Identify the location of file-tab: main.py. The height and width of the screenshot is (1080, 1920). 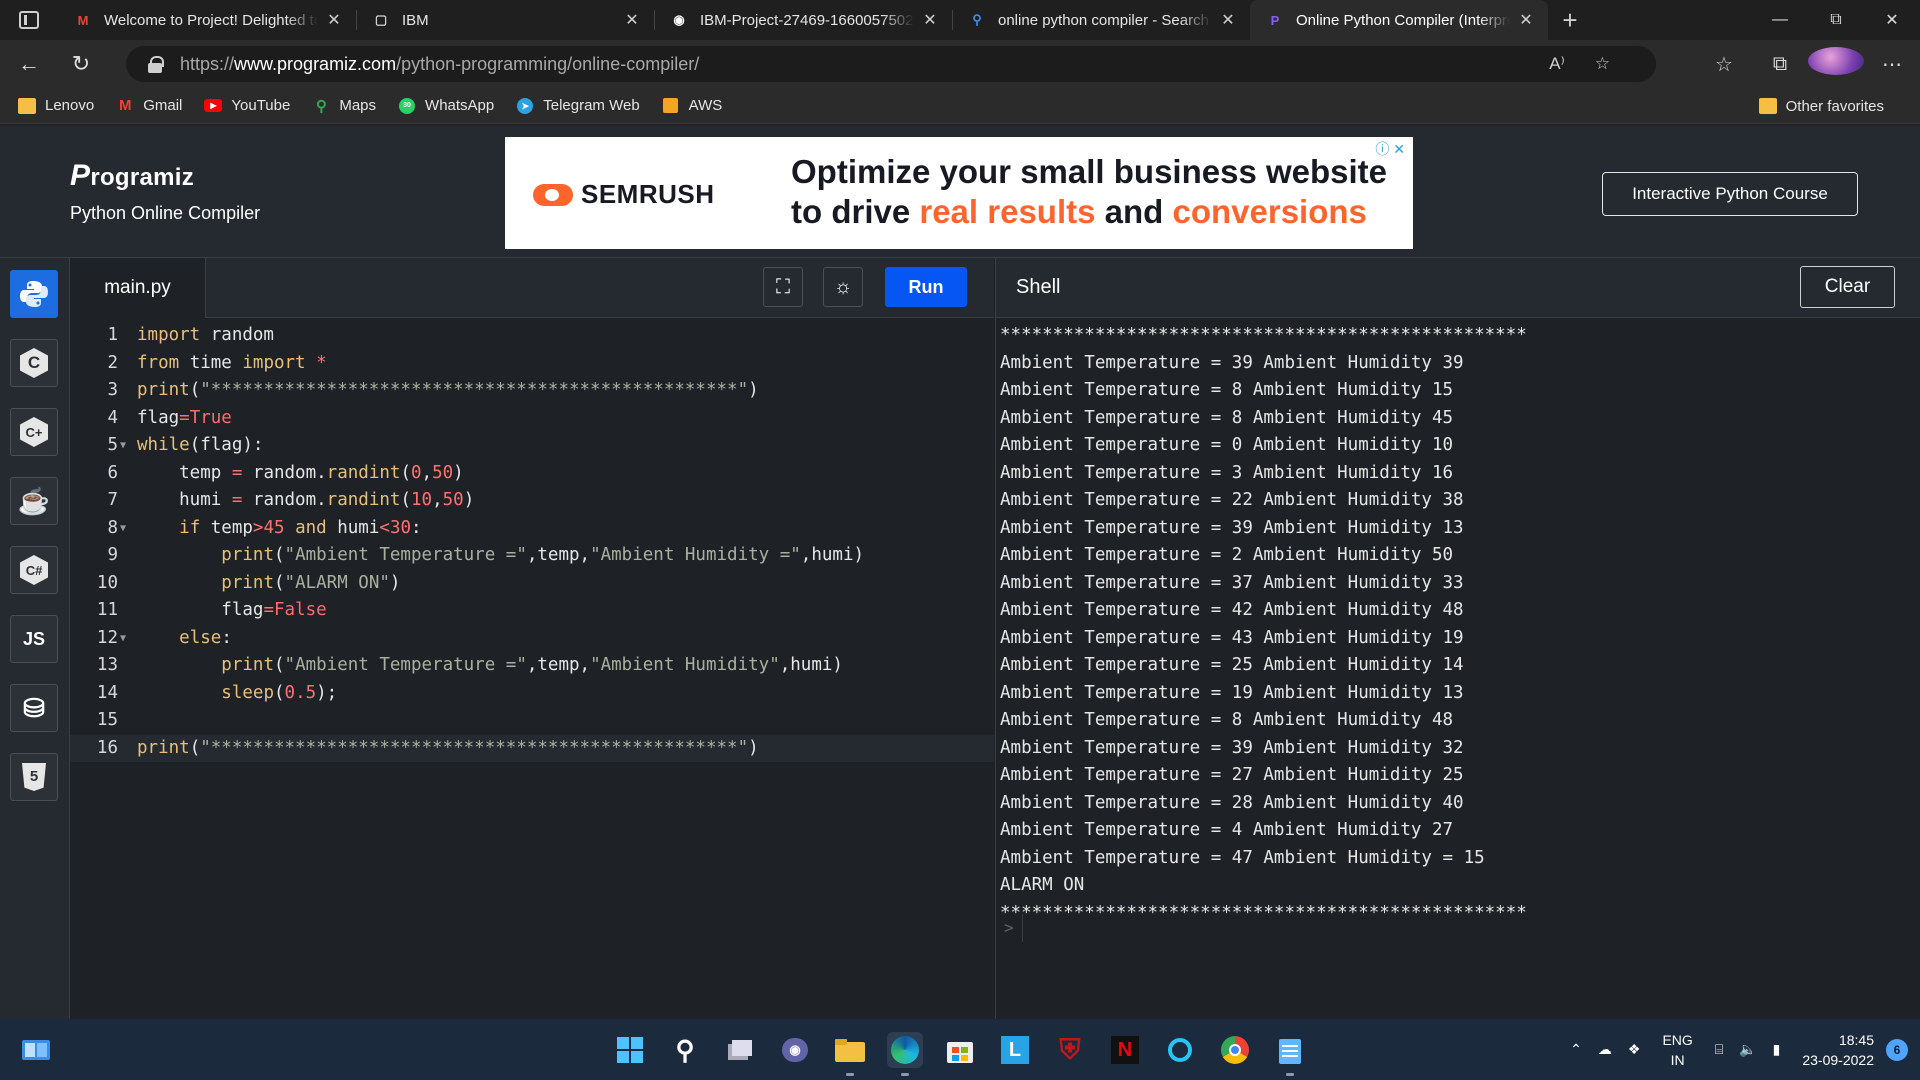
(138, 288).